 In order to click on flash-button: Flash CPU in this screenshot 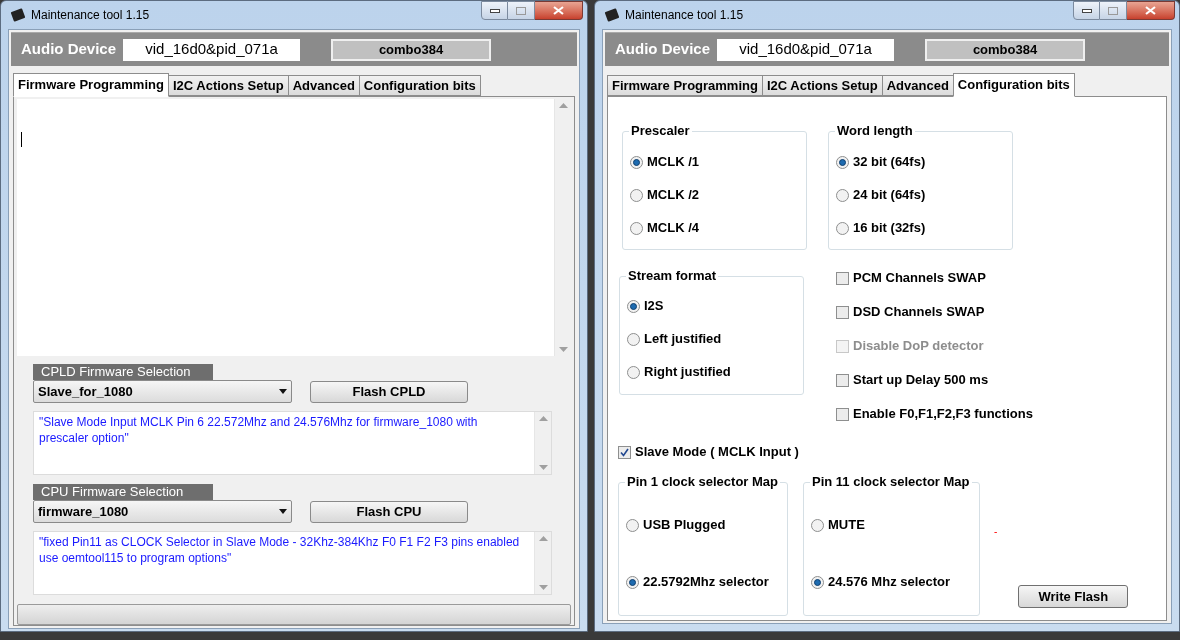, I will do `click(389, 511)`.